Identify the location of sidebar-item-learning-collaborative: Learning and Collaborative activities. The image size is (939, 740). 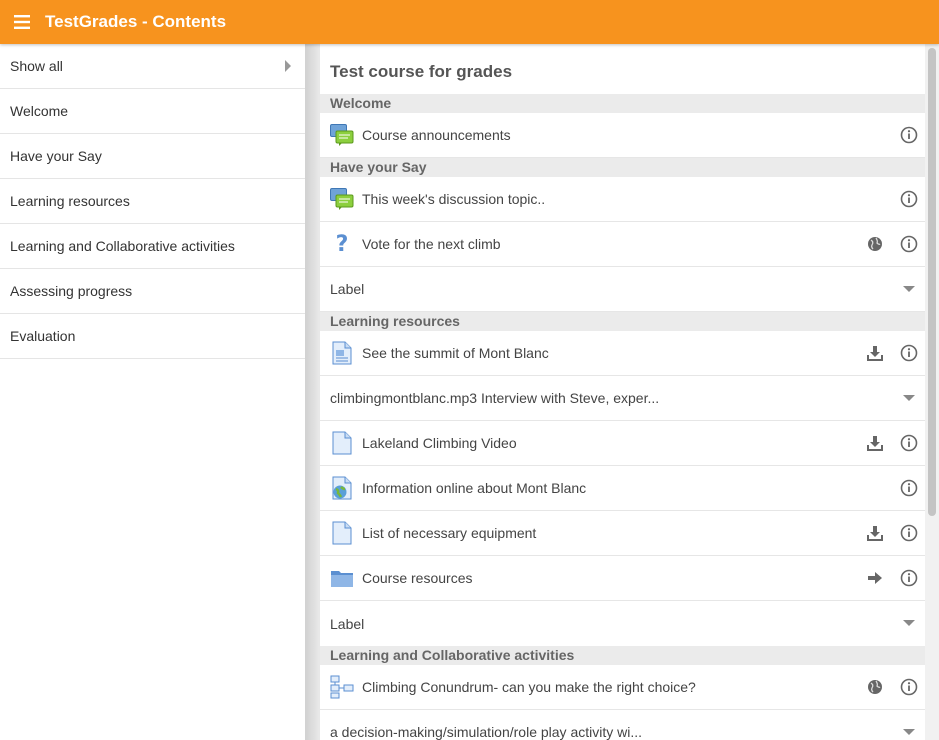
(152, 246).